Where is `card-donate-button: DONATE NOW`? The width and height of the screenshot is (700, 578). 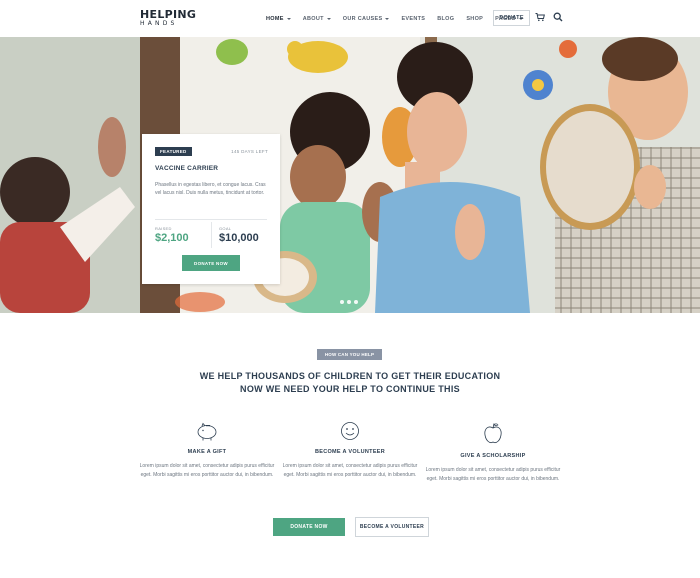
card-donate-button: DONATE NOW is located at coordinates (211, 263).